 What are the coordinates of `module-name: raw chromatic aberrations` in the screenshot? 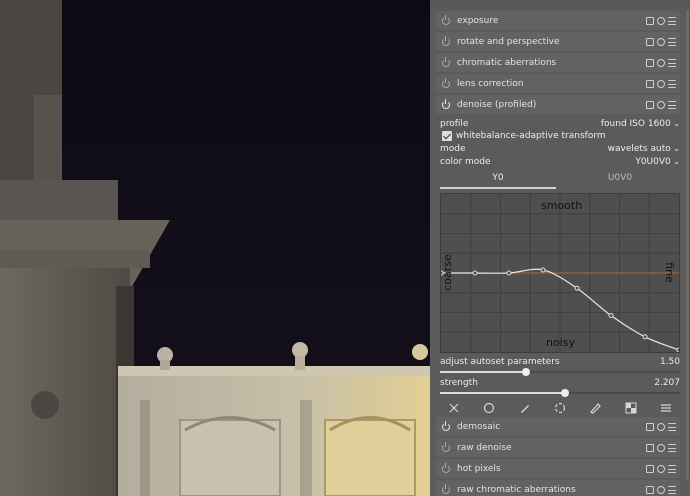 It's located at (516, 489).